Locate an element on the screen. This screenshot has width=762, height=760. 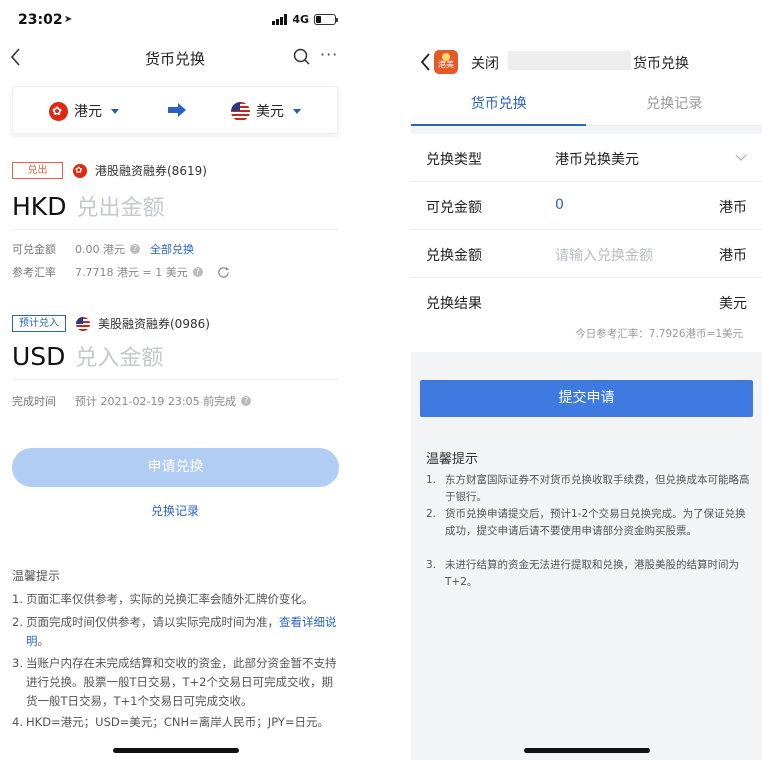
signal-icon is located at coordinates (280, 19).